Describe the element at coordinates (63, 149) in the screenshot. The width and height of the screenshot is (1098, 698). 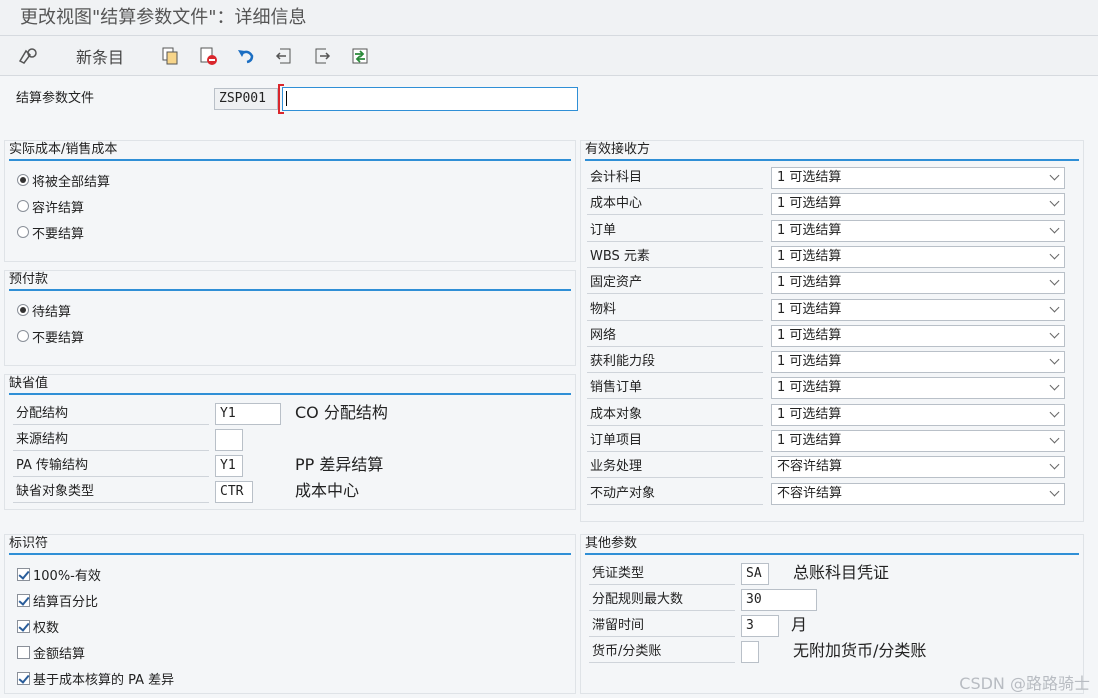
I see `actual-cost-title: 实际成本/销售成本` at that location.